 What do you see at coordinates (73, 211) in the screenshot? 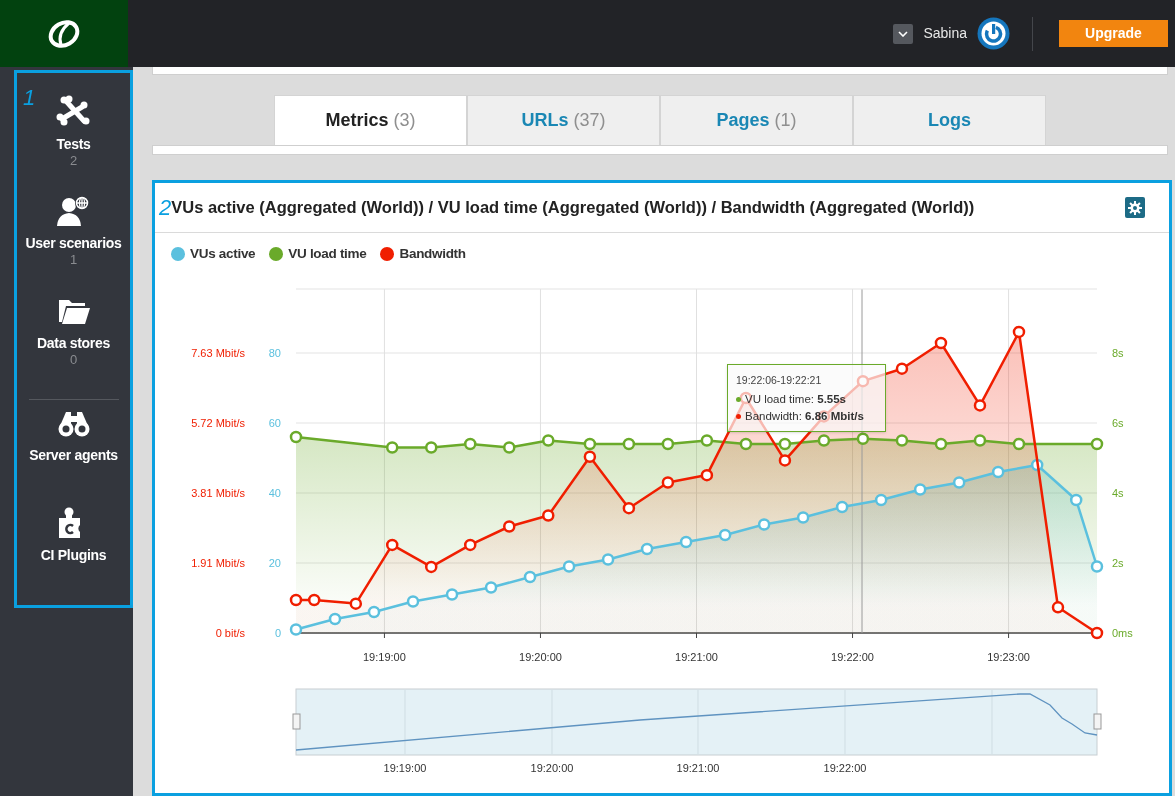
I see `user-globe-icon` at bounding box center [73, 211].